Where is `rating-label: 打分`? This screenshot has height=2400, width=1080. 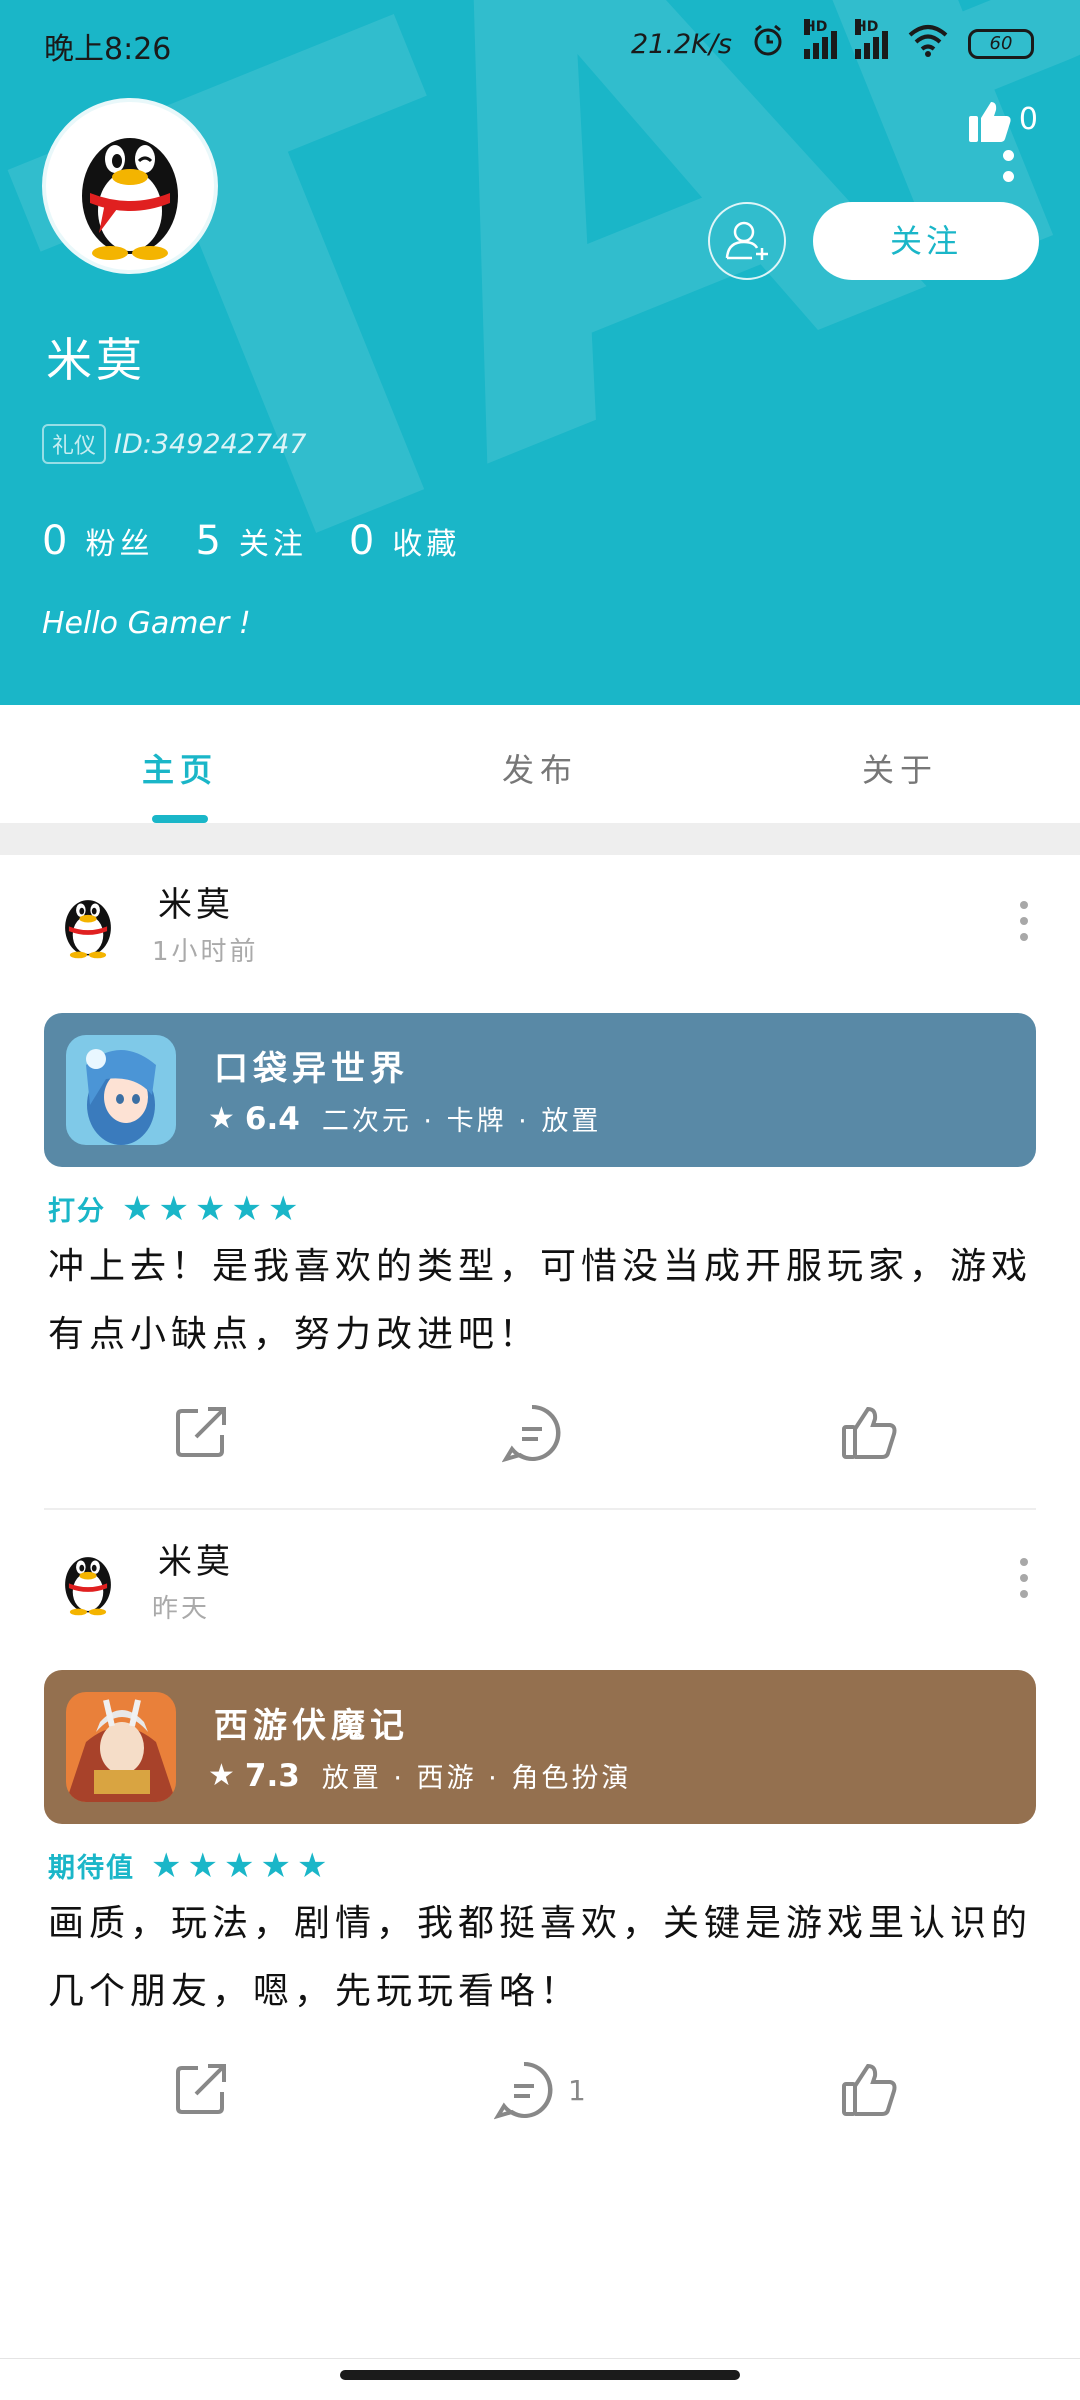
rating-label: 打分 is located at coordinates (77, 1211).